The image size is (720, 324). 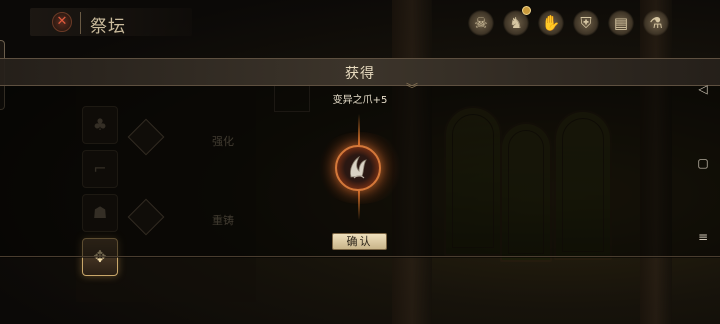 What do you see at coordinates (703, 237) in the screenshot?
I see `menu-icon: ≡` at bounding box center [703, 237].